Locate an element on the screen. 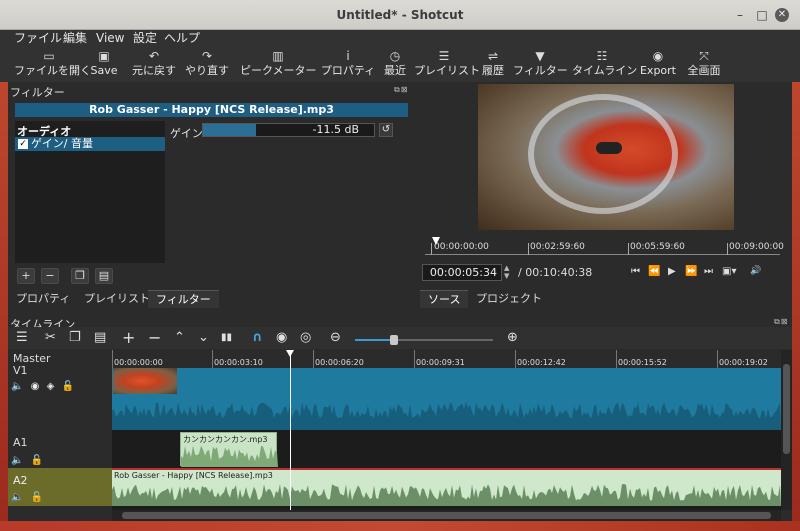 The height and width of the screenshot is (531, 800). paste-filter-button: ▤ is located at coordinates (104, 276).